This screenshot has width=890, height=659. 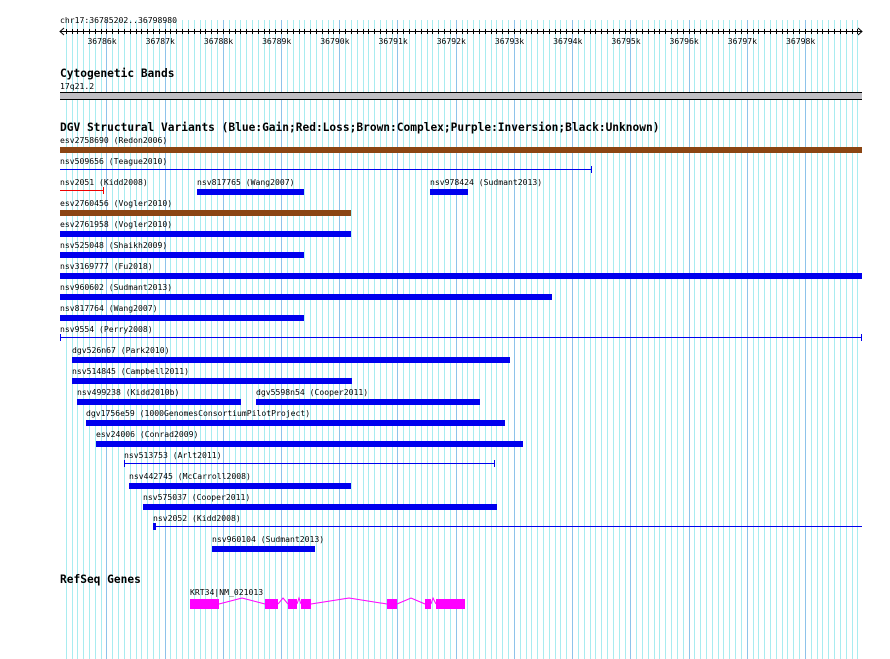 I want to click on variant-label: nsv9554 (Perry2008), so click(x=106, y=329).